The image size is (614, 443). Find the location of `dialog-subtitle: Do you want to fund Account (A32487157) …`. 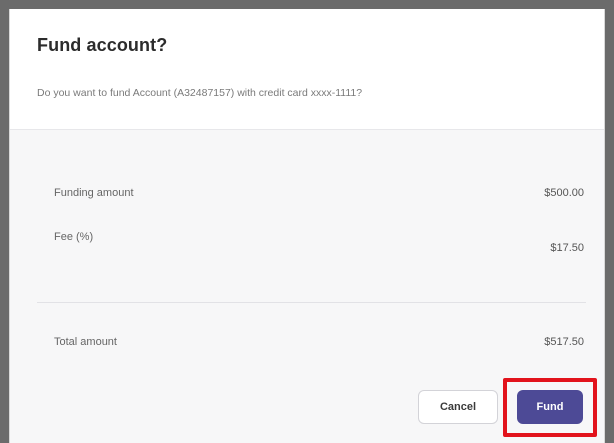

dialog-subtitle: Do you want to fund Account (A32487157) … is located at coordinates (200, 93).